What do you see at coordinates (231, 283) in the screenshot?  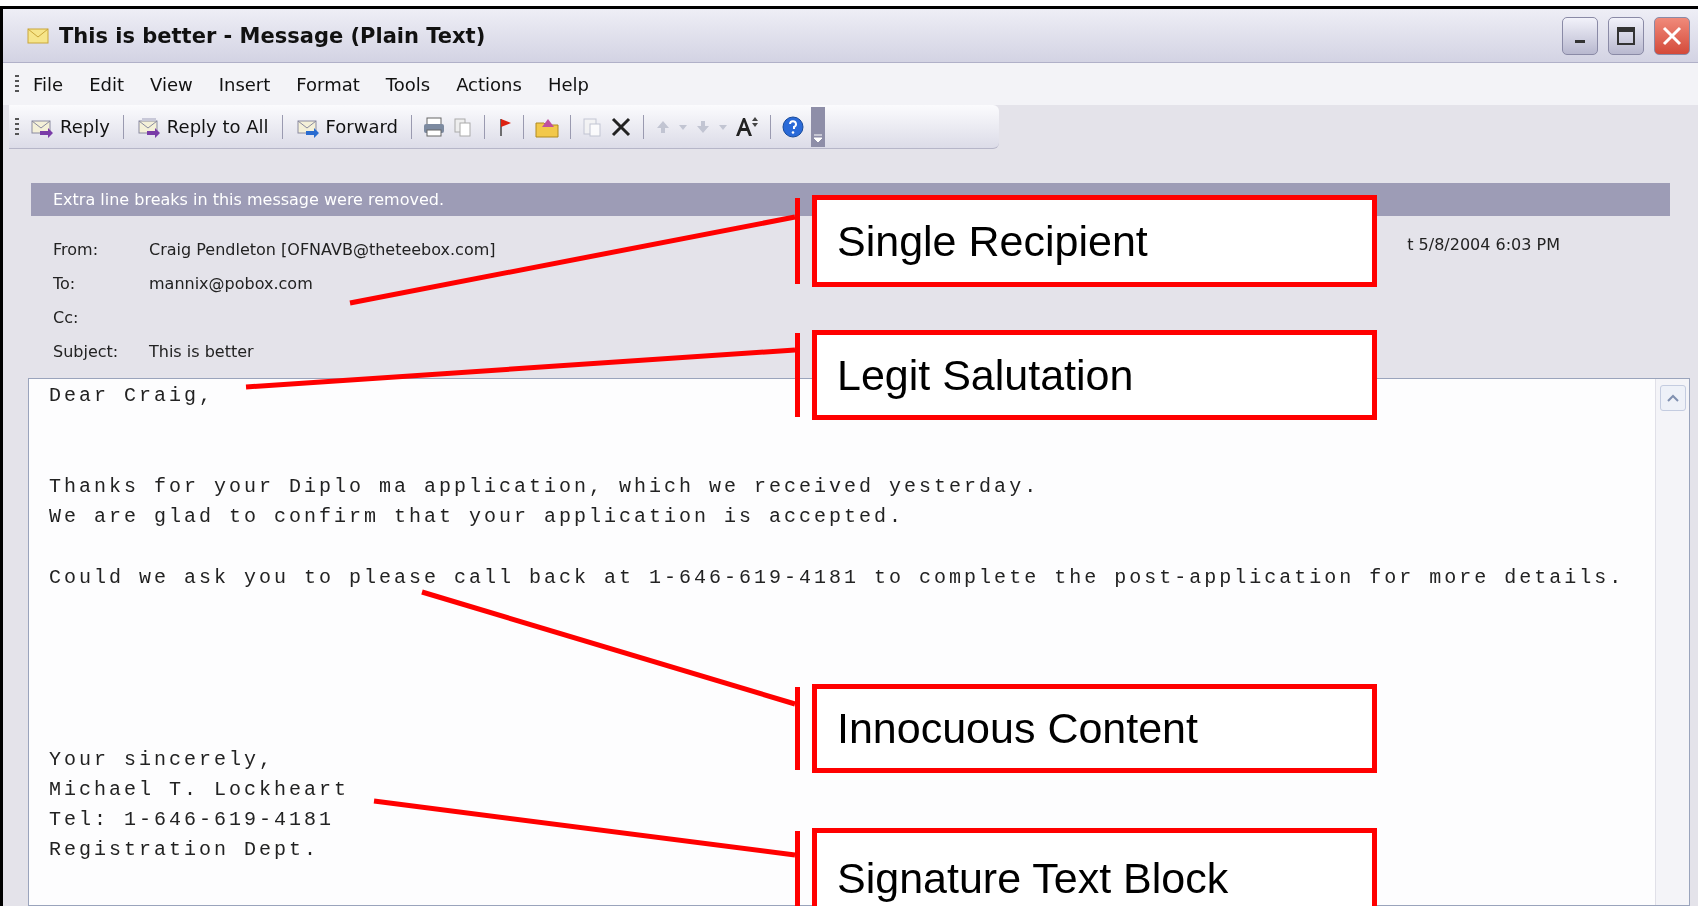 I see `field-value: mannix@pobox.com` at bounding box center [231, 283].